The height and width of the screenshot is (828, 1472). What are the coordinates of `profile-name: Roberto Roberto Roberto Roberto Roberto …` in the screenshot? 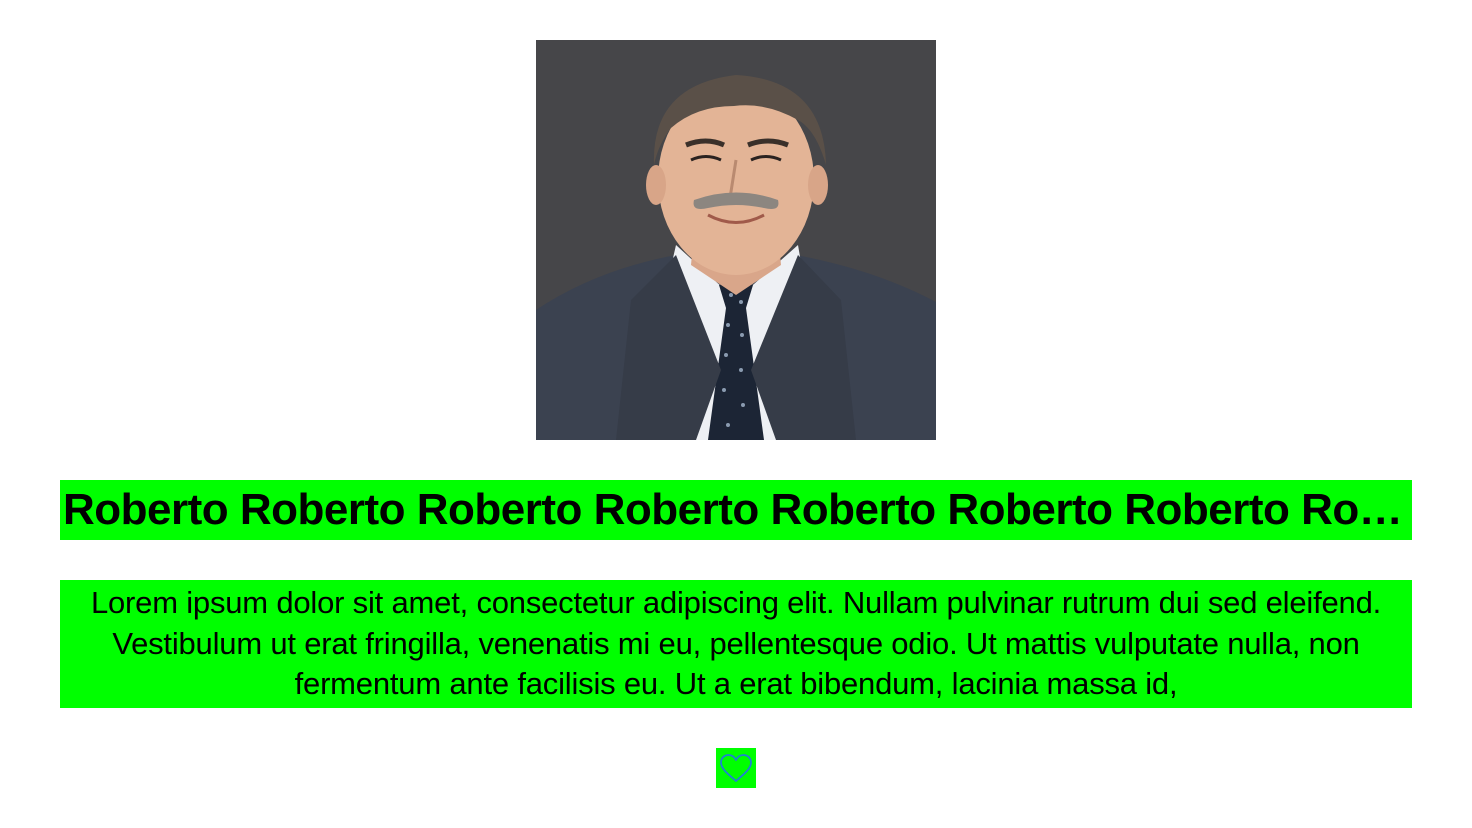 It's located at (736, 509).